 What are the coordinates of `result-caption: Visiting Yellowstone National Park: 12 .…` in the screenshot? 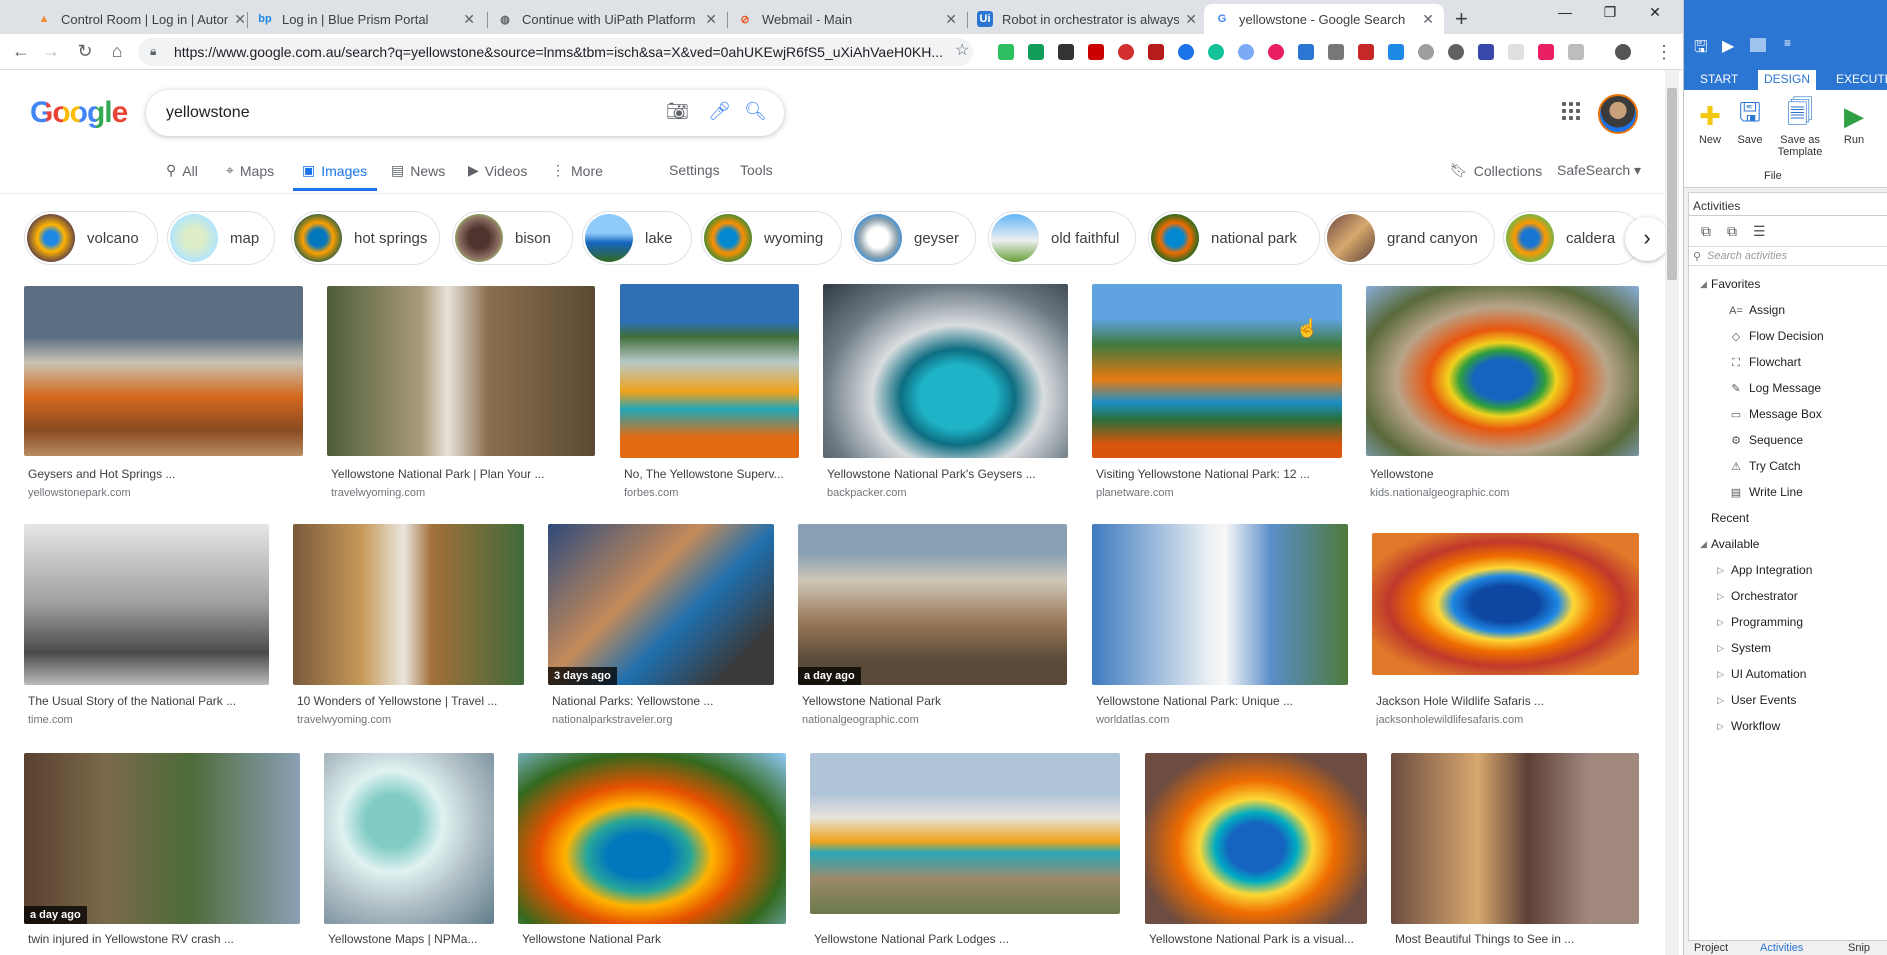 It's located at (1219, 474).